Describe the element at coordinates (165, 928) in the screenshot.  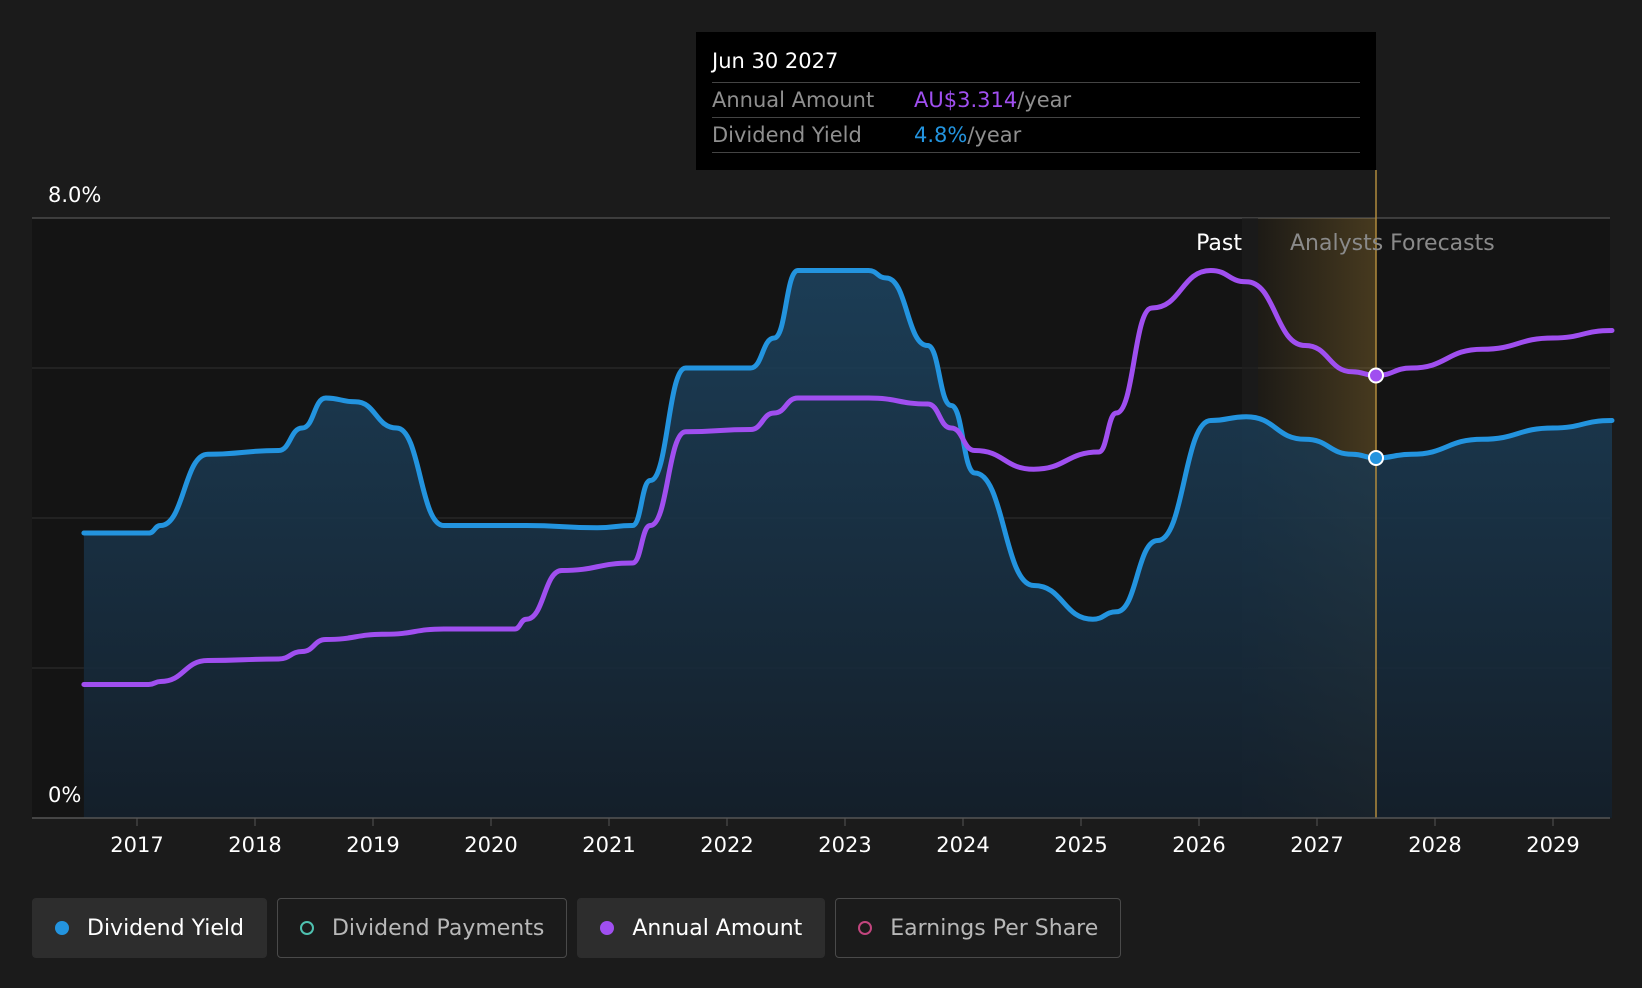
I see `legend-label: Dividend Yield` at that location.